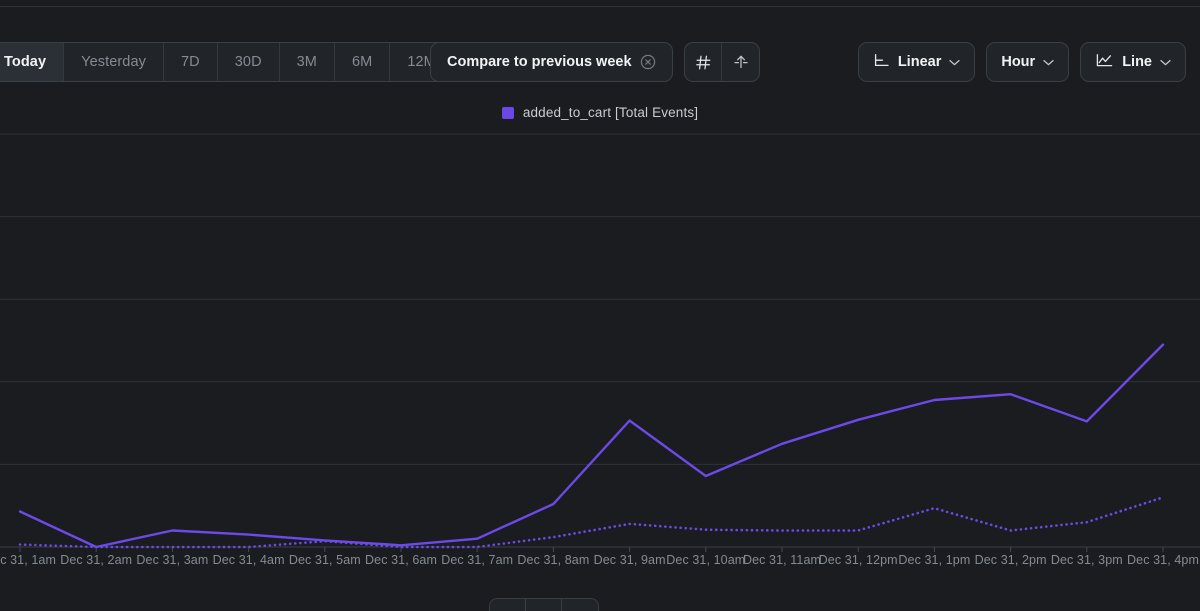 The width and height of the screenshot is (1200, 611). What do you see at coordinates (32, 62) in the screenshot?
I see `range-option-today: Today` at bounding box center [32, 62].